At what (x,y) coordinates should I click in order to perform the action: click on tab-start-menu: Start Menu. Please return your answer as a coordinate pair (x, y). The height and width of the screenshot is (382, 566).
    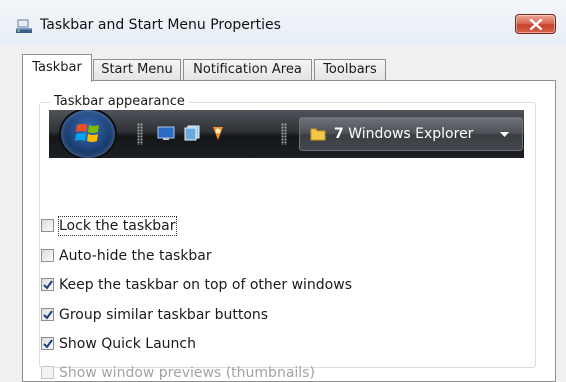
    Looking at the image, I should click on (137, 70).